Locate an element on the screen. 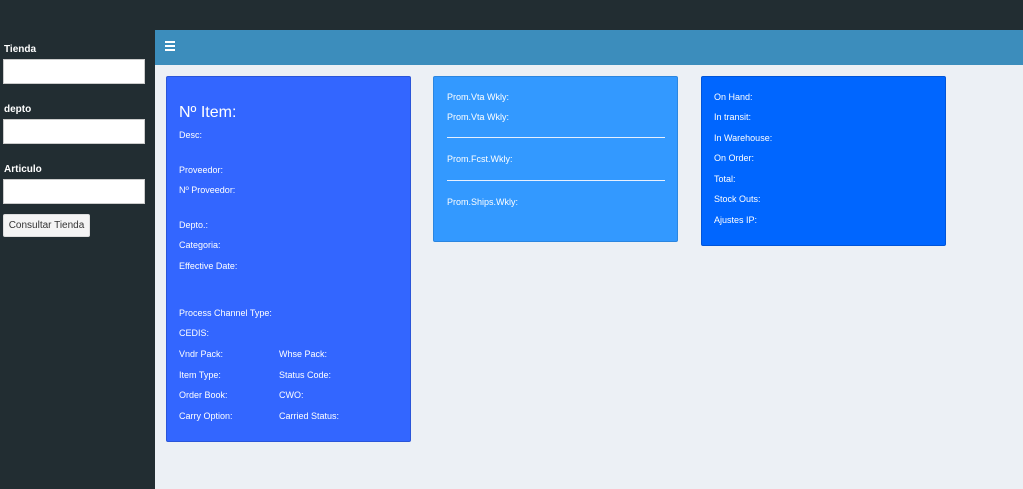  articulo-input is located at coordinates (74, 191).